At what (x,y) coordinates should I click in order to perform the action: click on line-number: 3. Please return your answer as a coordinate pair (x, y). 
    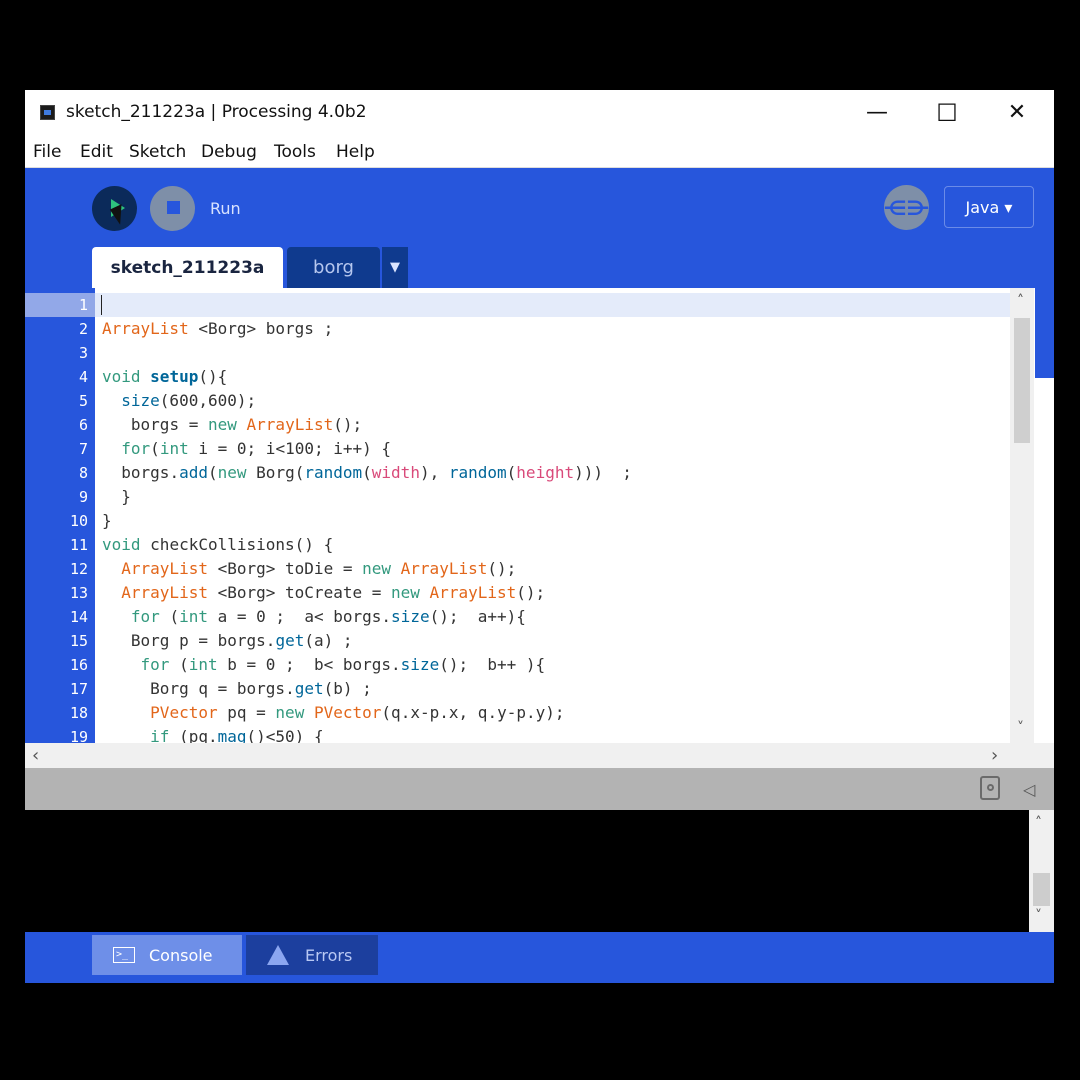
    Looking at the image, I should click on (83, 353).